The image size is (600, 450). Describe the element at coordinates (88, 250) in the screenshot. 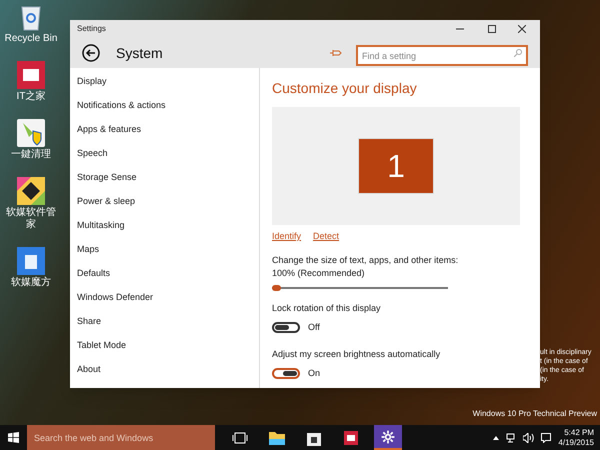

I see `sidebar-item: Maps` at that location.